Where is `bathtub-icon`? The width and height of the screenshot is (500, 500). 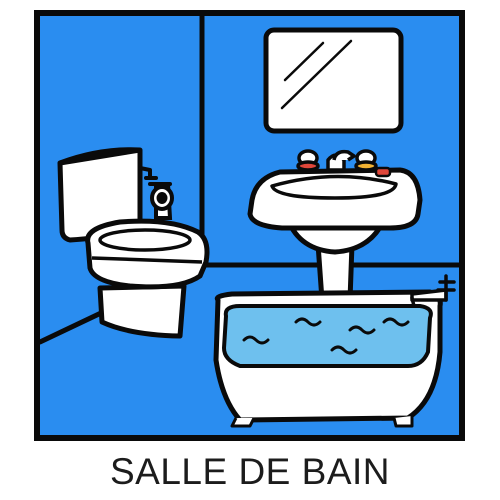
bathtub-icon is located at coordinates (328, 358).